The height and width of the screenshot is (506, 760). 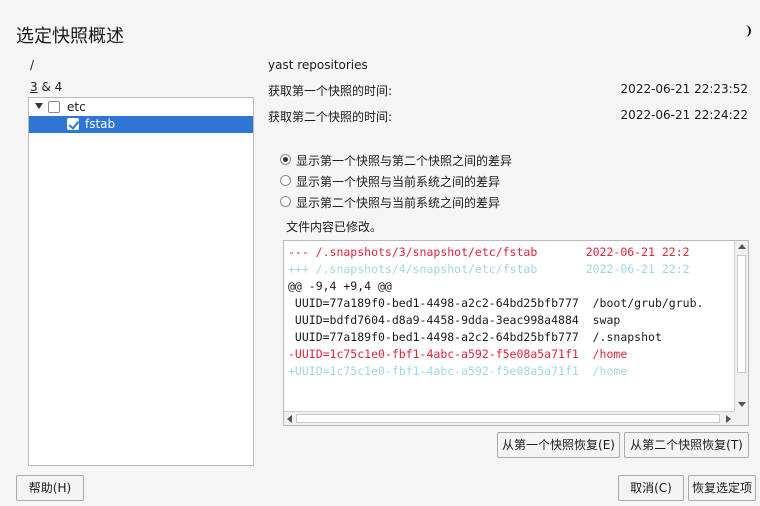 I want to click on scroll-down-icon, so click(x=742, y=404).